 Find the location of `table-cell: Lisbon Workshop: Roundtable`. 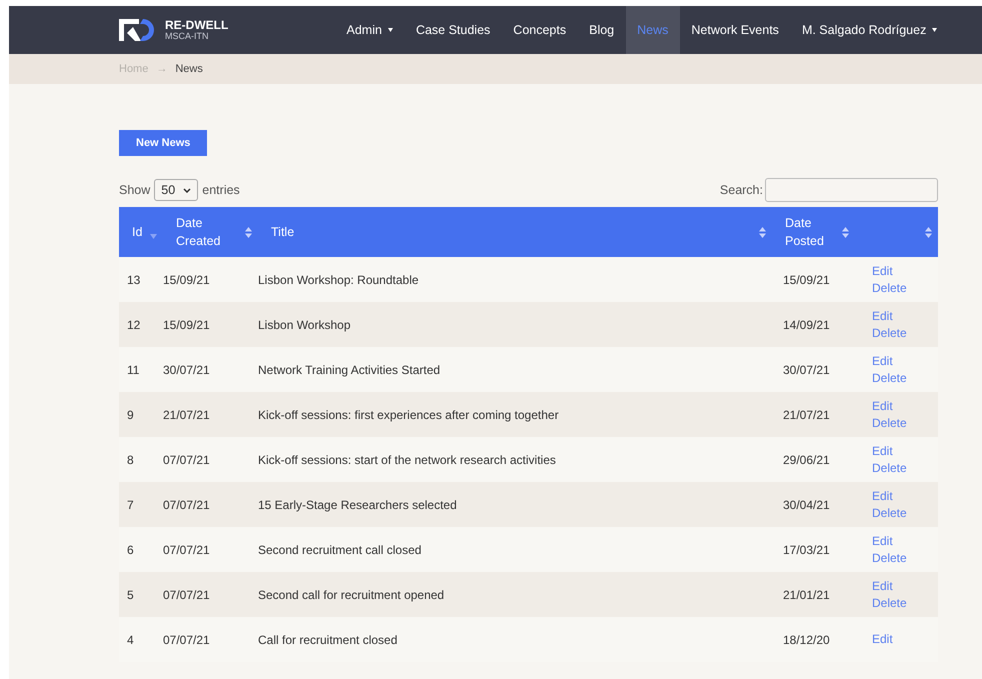

table-cell: Lisbon Workshop: Roundtable is located at coordinates (338, 279).